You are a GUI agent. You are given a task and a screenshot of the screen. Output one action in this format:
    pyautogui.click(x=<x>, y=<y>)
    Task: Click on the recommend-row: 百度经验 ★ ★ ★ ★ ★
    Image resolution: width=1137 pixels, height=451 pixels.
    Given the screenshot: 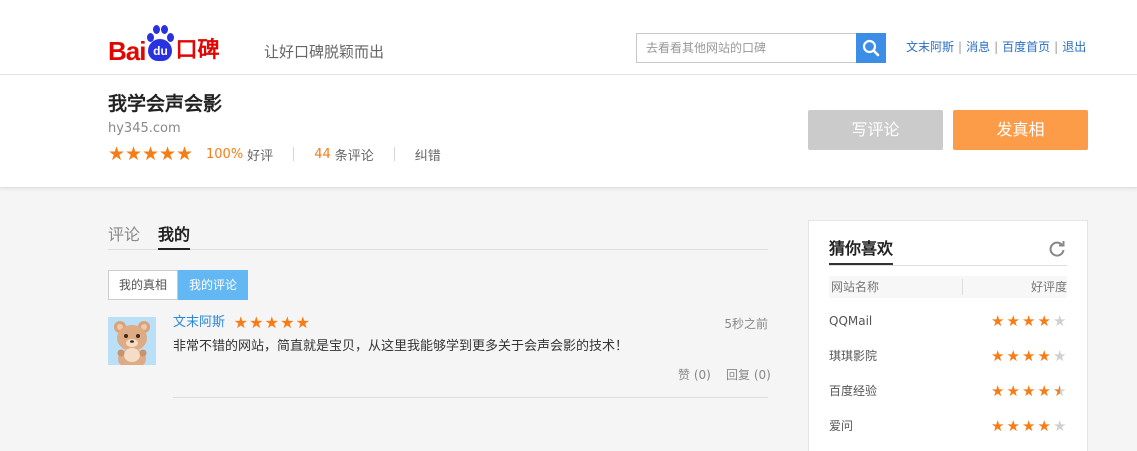 What is the action you would take?
    pyautogui.click(x=948, y=391)
    